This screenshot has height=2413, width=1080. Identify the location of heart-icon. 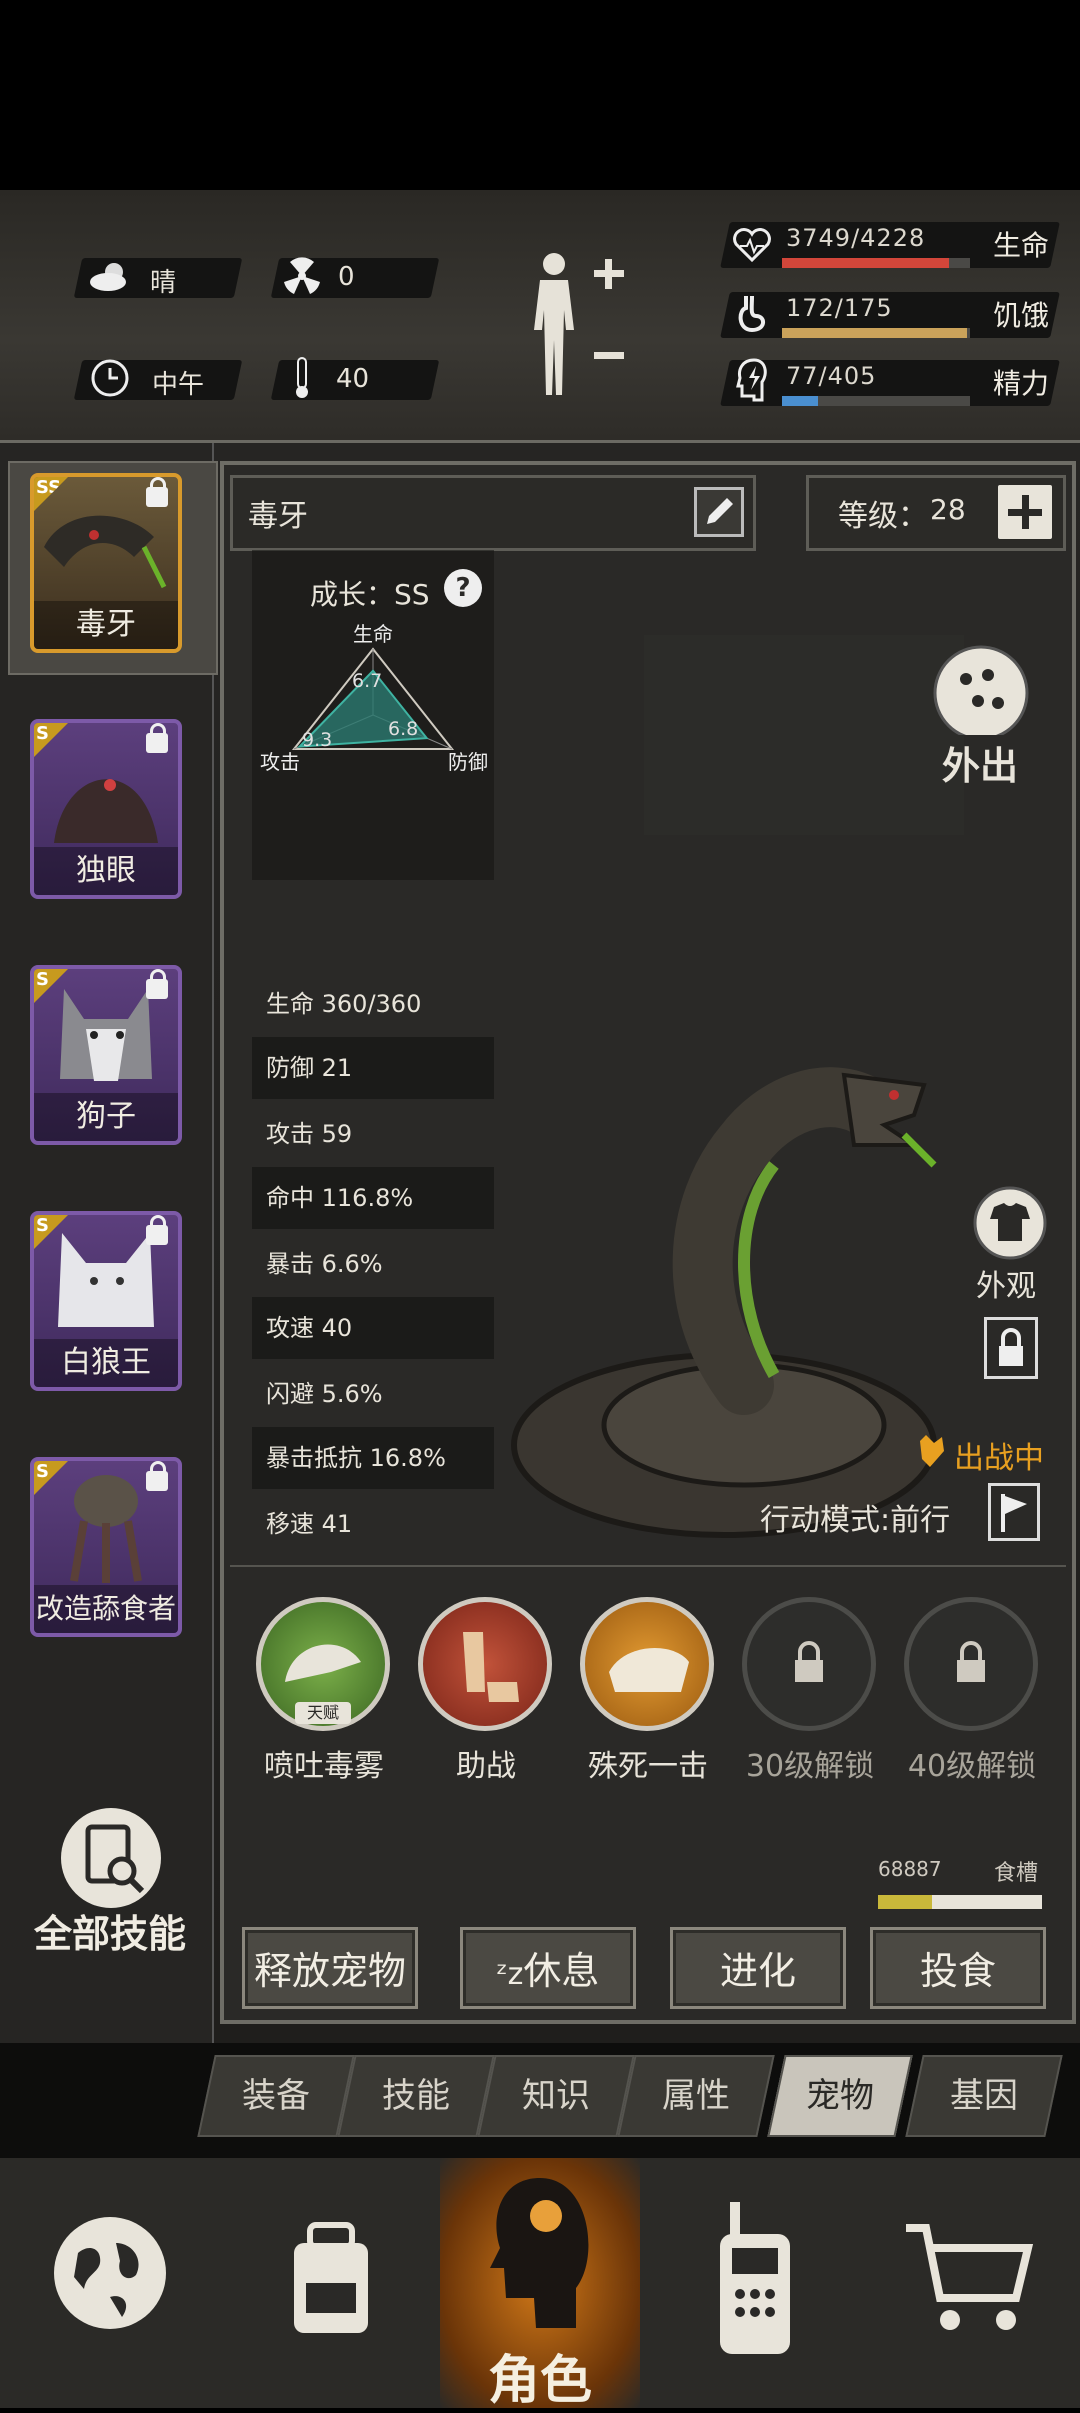
(752, 245).